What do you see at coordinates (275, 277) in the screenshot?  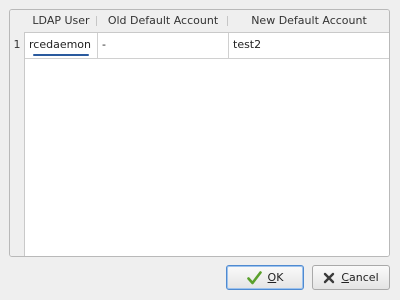 I see `ok-button-label: OK` at bounding box center [275, 277].